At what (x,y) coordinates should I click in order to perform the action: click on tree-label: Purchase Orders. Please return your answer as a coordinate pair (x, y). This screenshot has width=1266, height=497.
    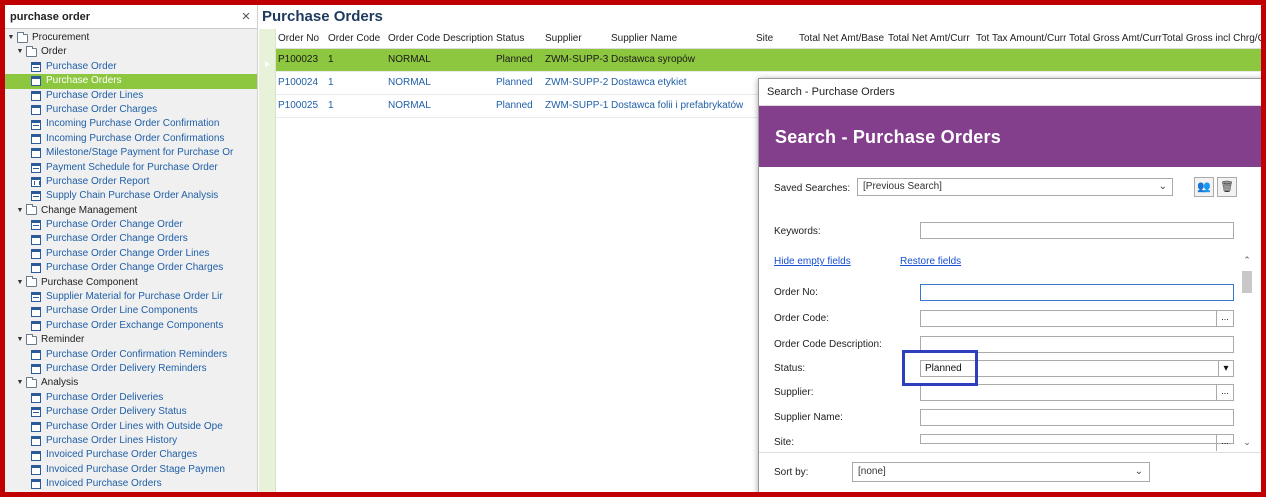
    Looking at the image, I should click on (84, 81).